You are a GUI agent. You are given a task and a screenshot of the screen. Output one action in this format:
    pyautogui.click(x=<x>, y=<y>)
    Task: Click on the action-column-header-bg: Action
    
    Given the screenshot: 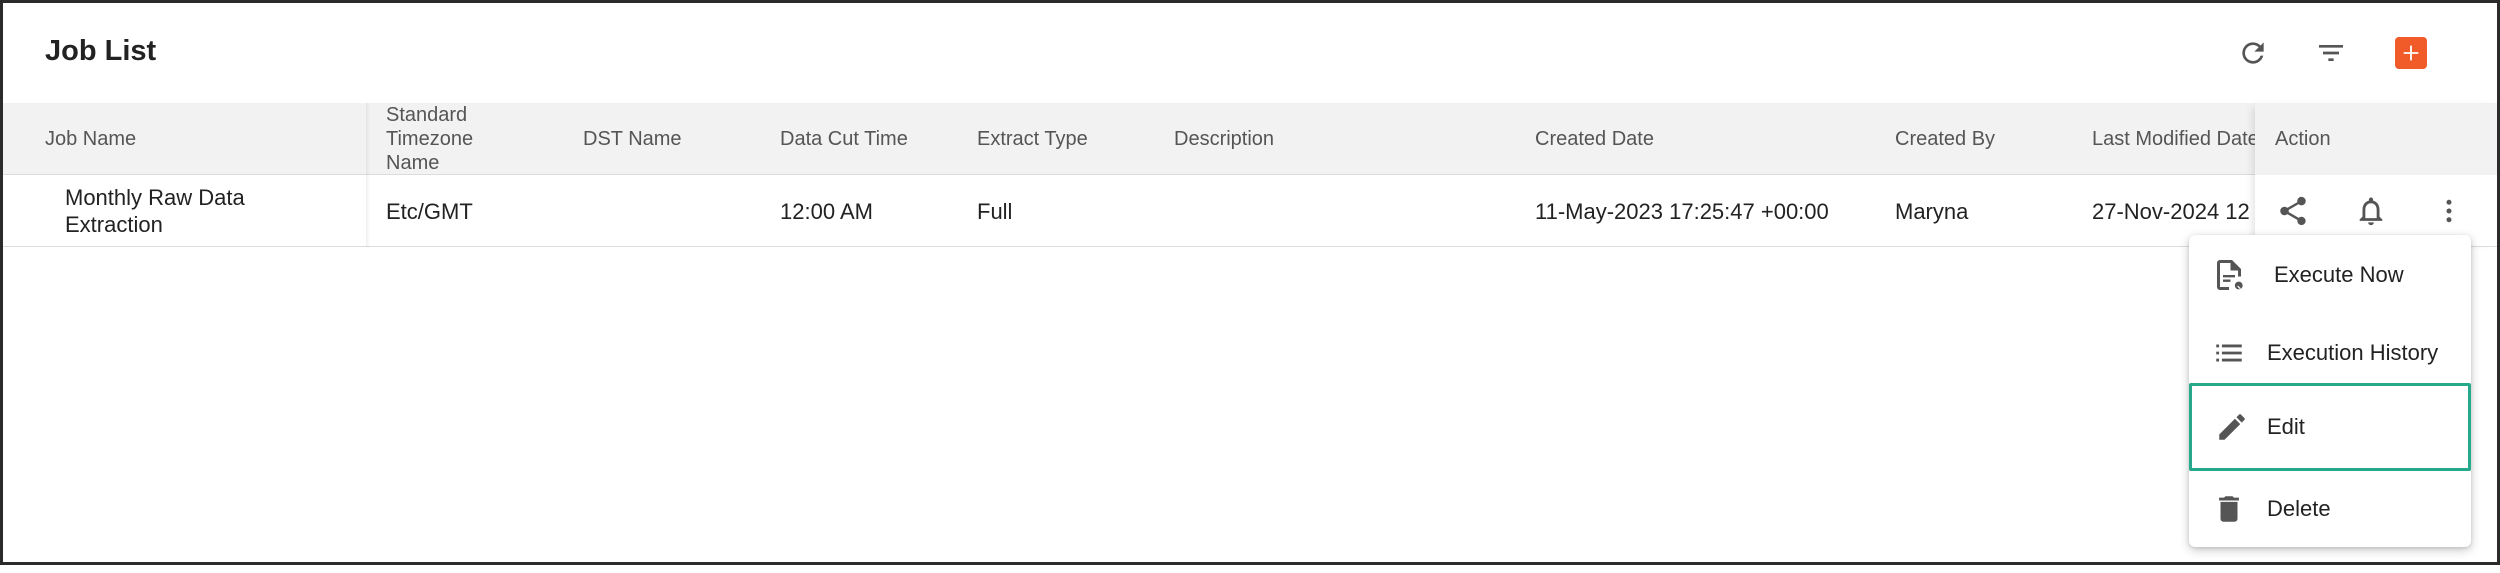 What is the action you would take?
    pyautogui.click(x=2376, y=139)
    